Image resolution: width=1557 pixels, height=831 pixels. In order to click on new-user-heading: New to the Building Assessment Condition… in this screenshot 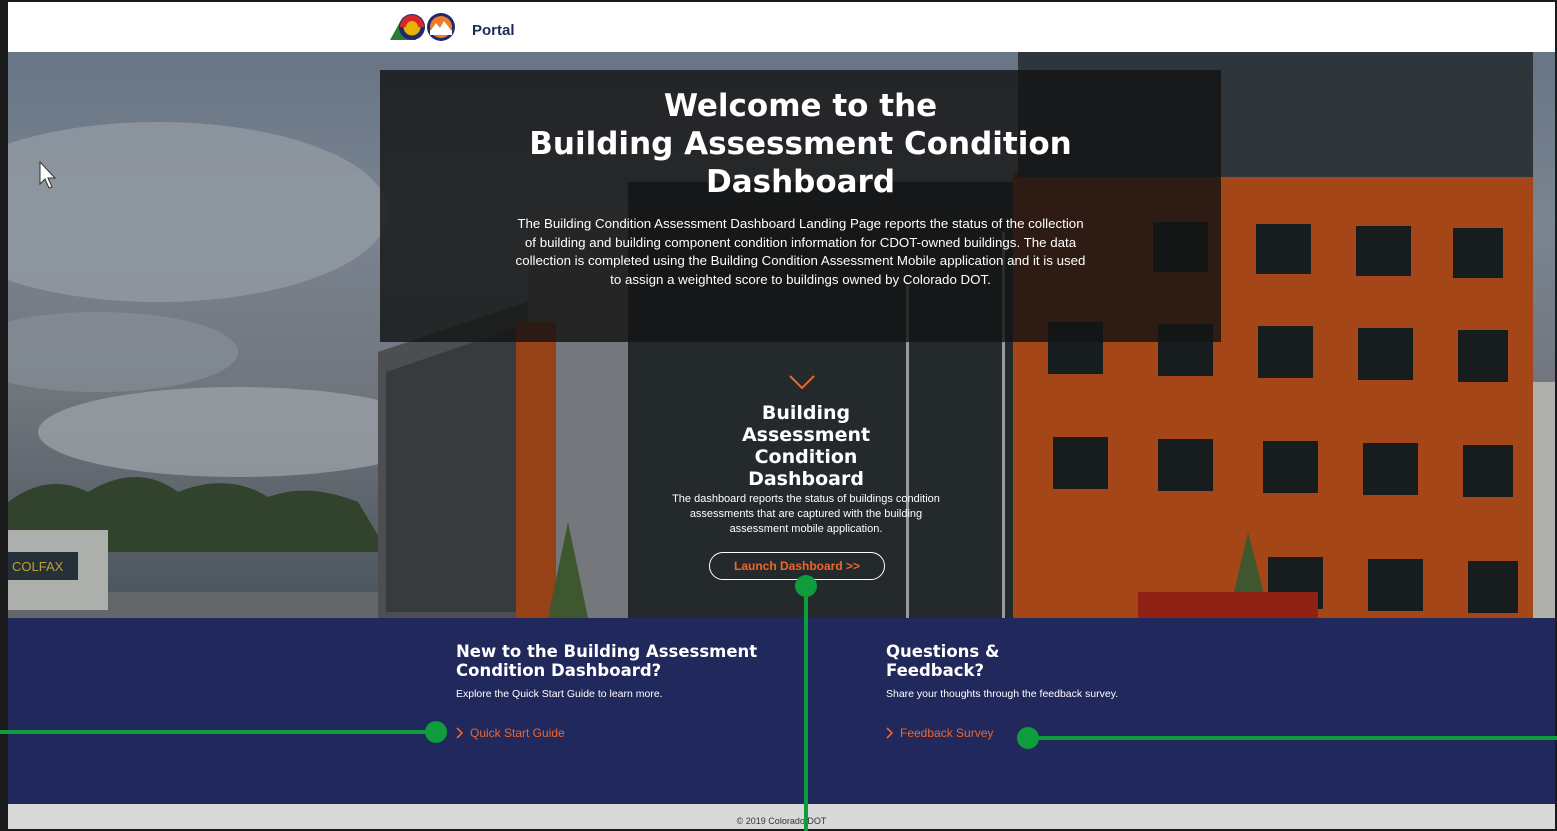, I will do `click(606, 661)`.